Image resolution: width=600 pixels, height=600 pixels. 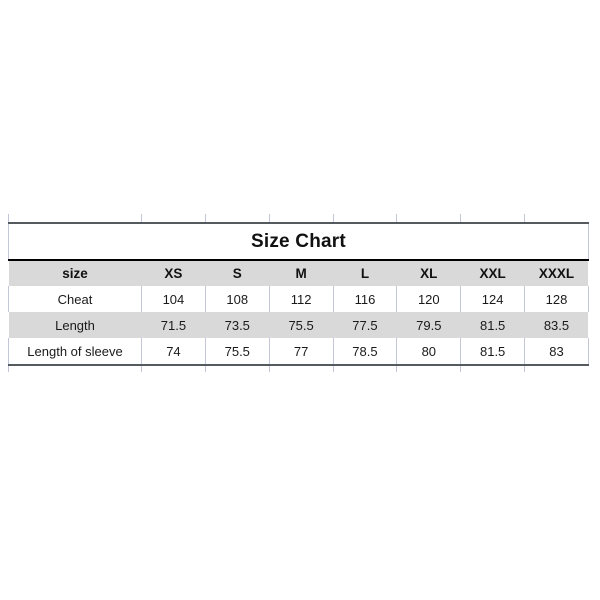 What do you see at coordinates (237, 351) in the screenshot?
I see `cell-sleeve-s: 75.5` at bounding box center [237, 351].